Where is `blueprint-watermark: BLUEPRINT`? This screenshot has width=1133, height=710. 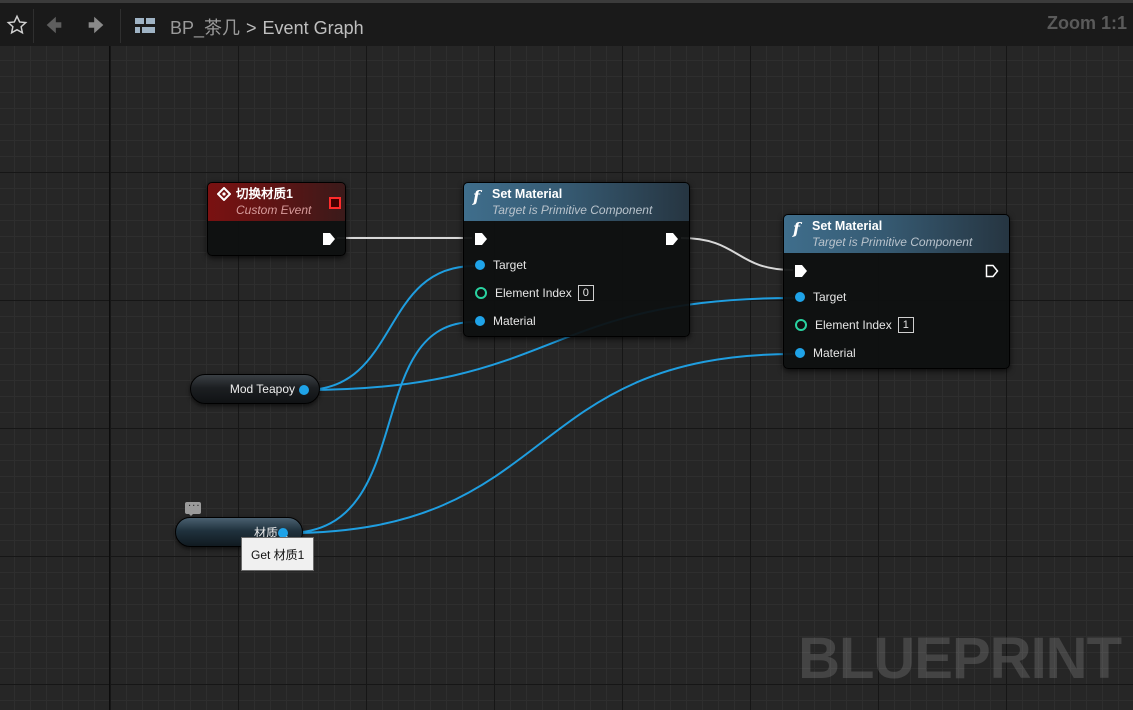 blueprint-watermark: BLUEPRINT is located at coordinates (960, 658).